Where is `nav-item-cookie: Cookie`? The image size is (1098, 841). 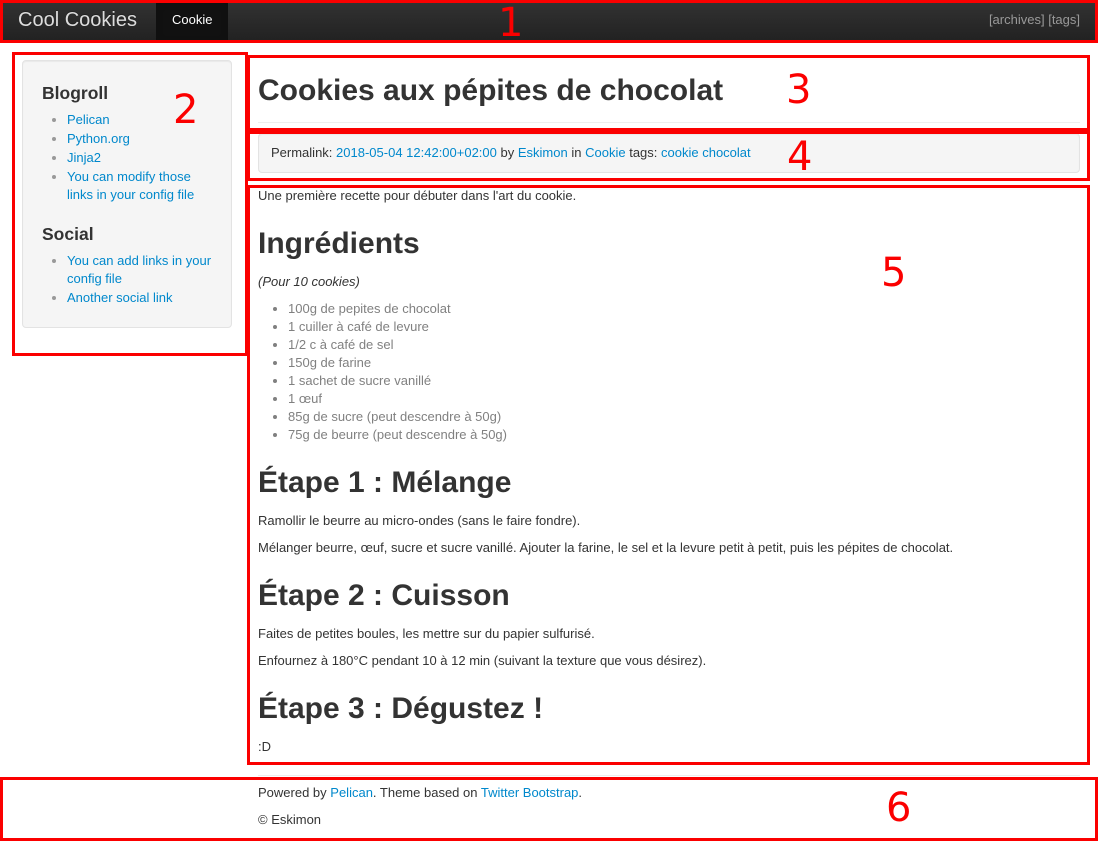
nav-item-cookie: Cookie is located at coordinates (192, 20).